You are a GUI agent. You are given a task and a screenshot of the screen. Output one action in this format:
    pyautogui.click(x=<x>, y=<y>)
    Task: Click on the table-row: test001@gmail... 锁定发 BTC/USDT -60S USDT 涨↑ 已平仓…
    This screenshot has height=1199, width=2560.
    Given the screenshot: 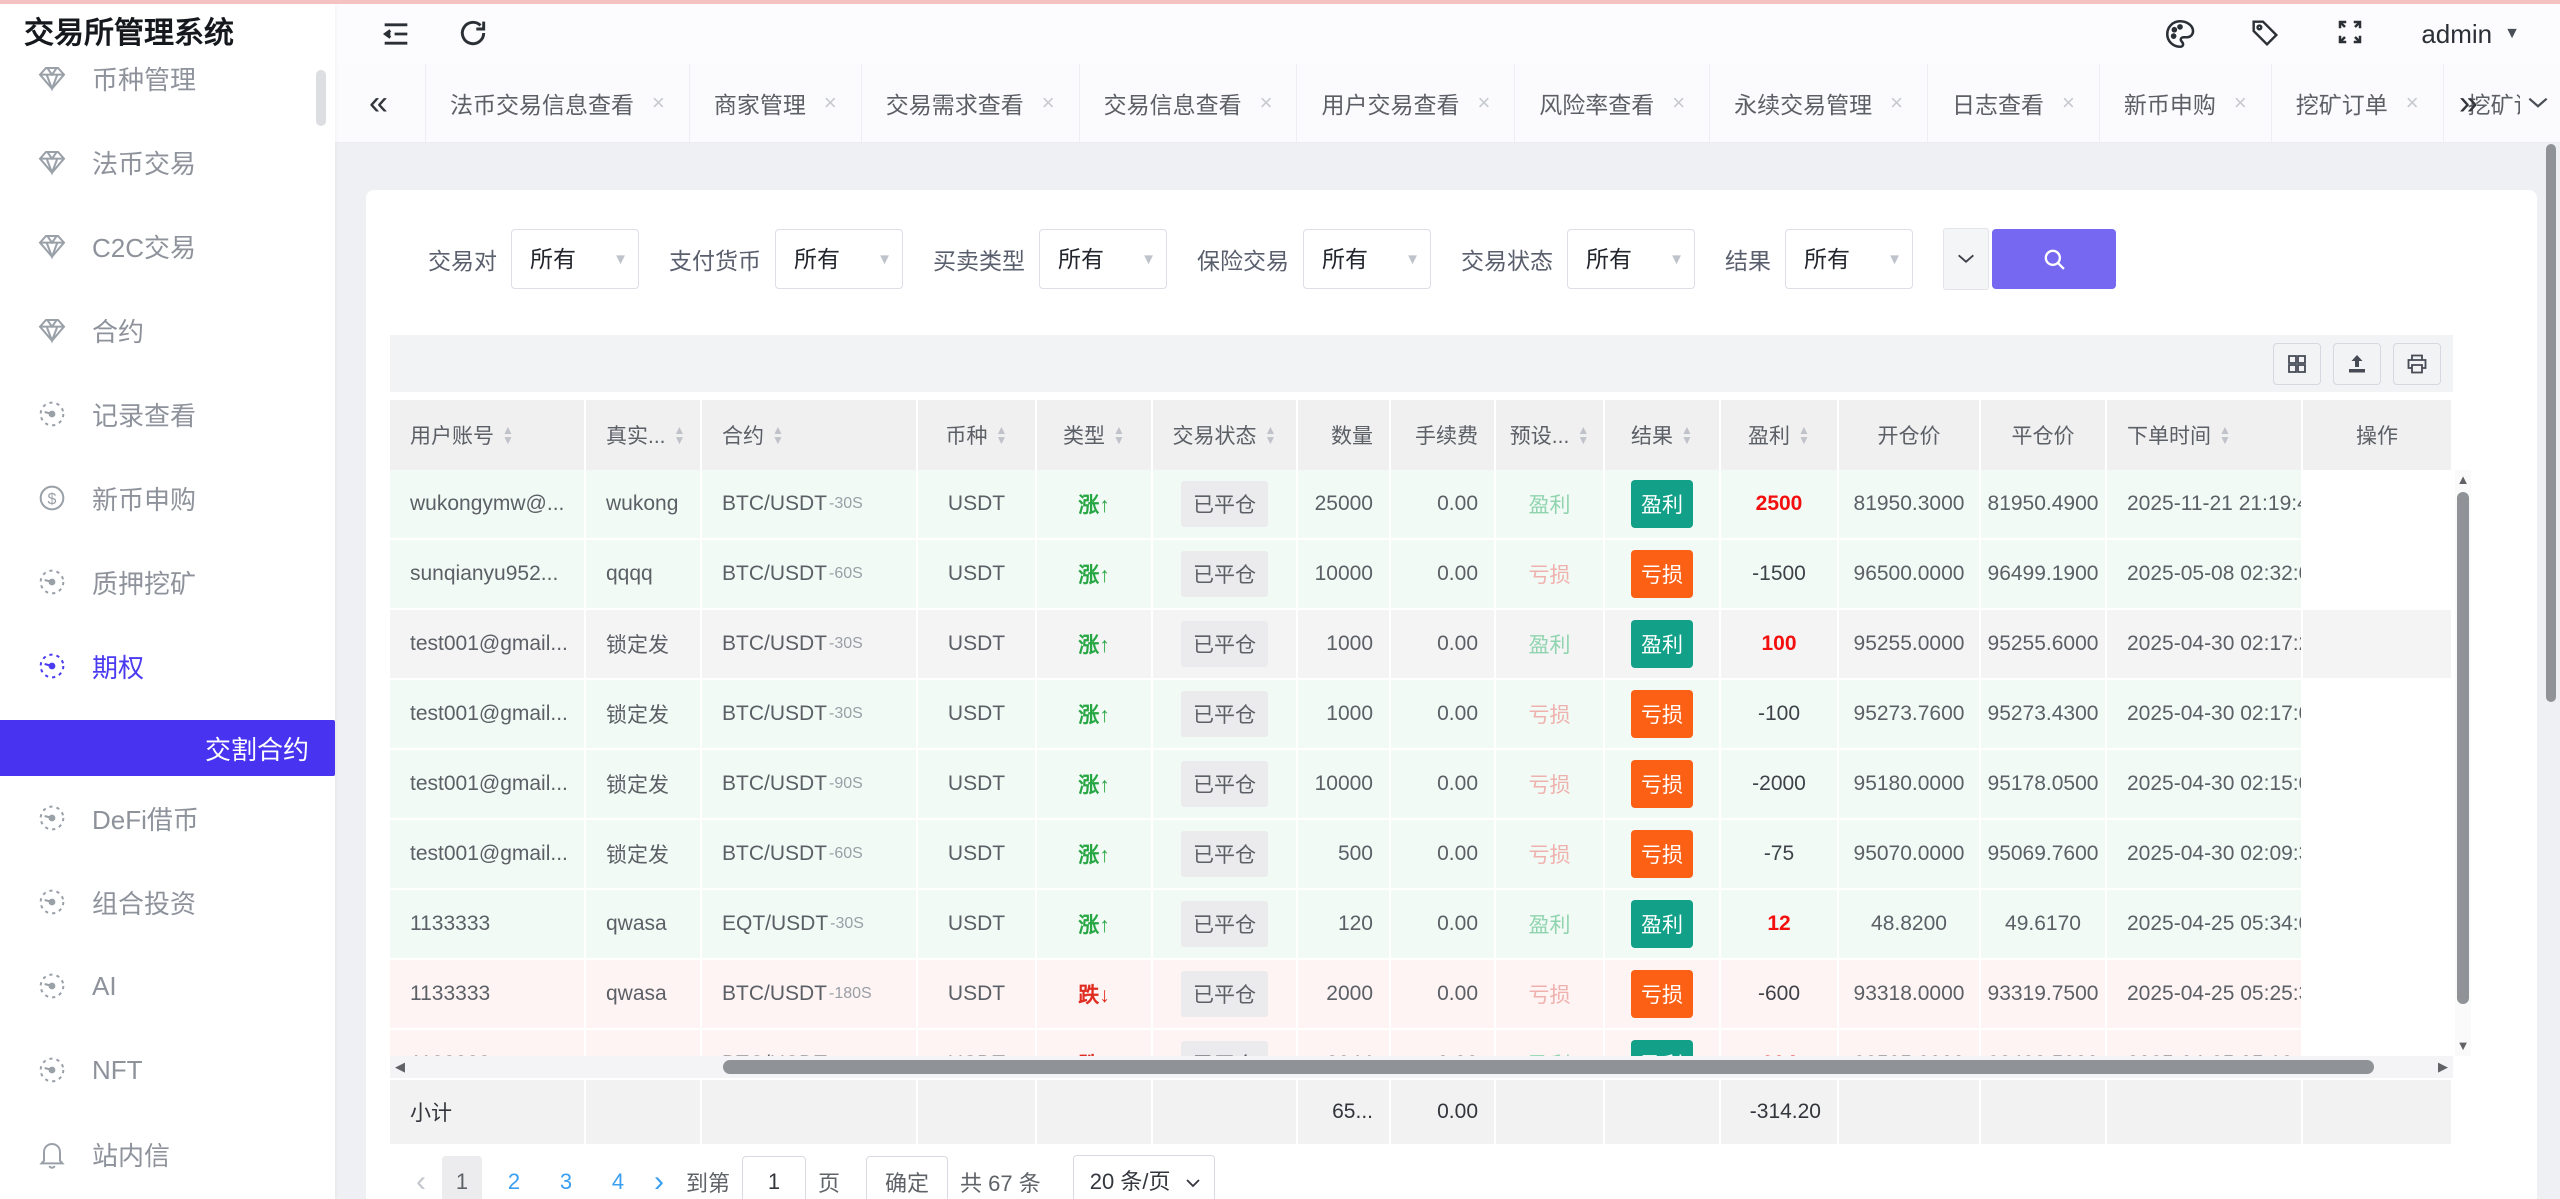 What is the action you would take?
    pyautogui.click(x=1421, y=855)
    